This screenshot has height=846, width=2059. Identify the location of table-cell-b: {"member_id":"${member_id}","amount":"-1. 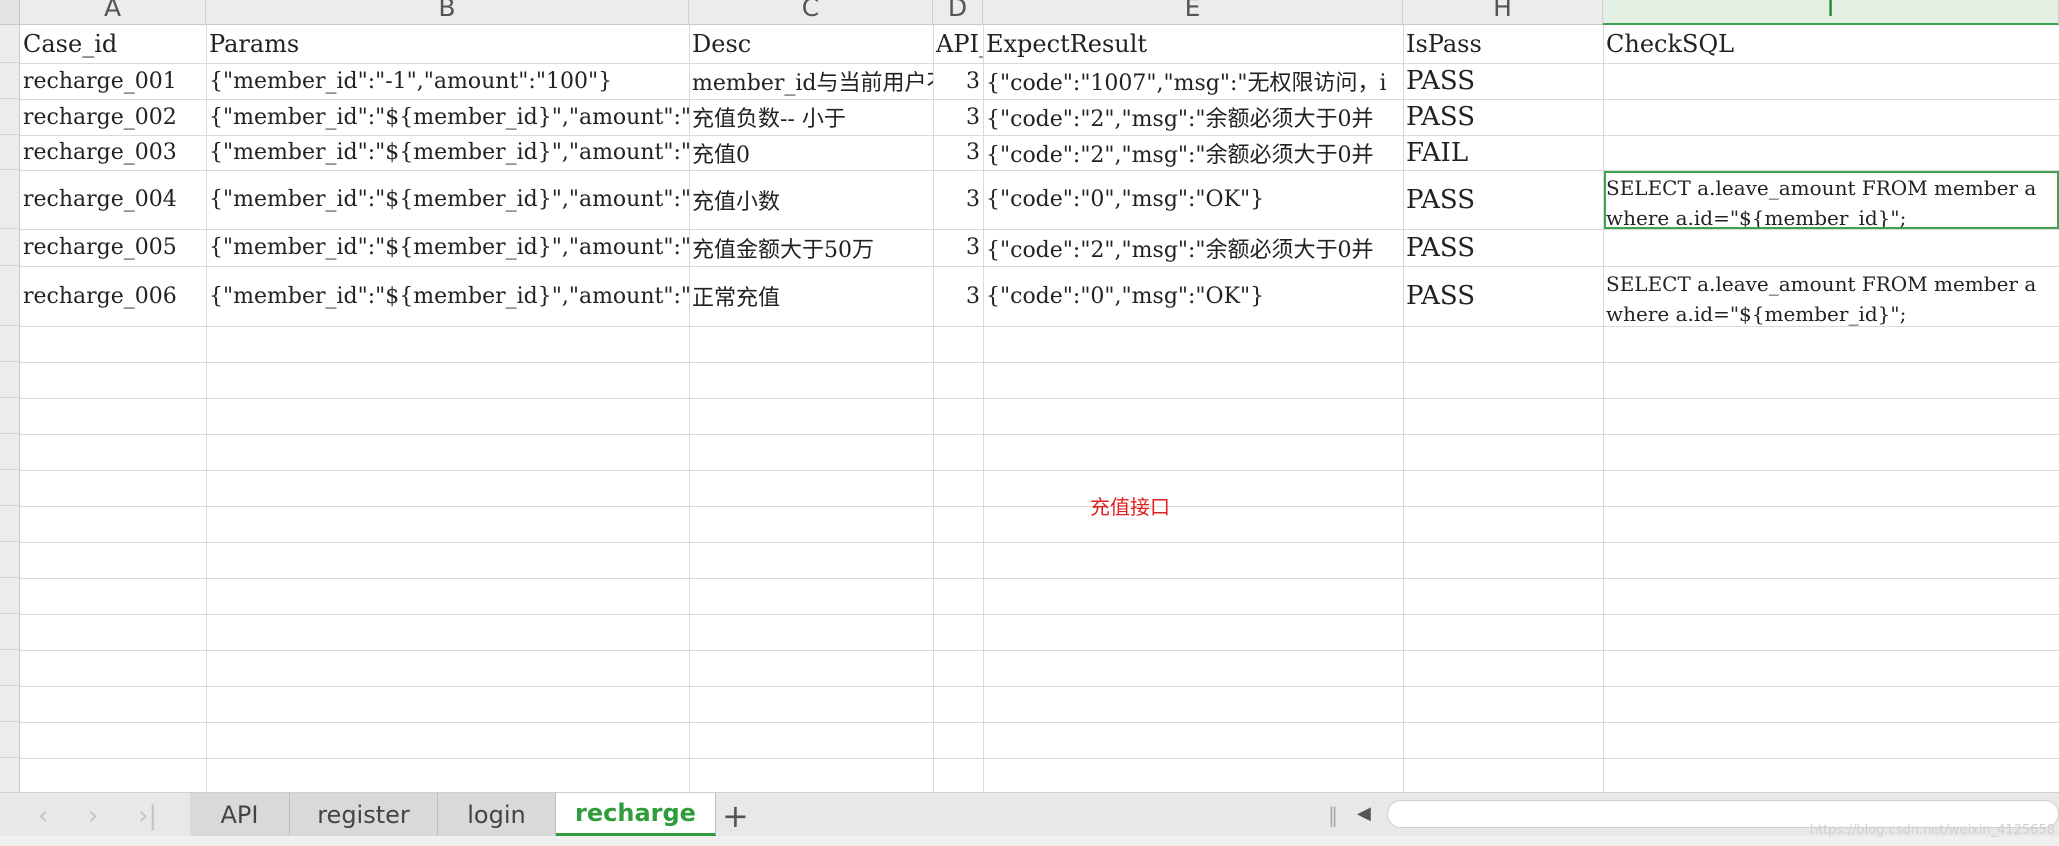
(447, 117).